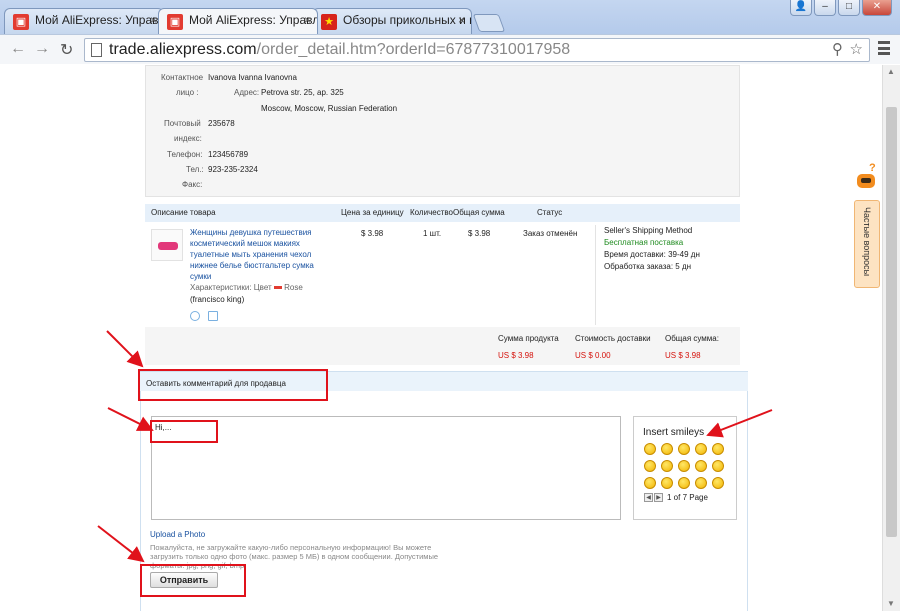 The height and width of the screenshot is (611, 900). What do you see at coordinates (837, 50) in the screenshot?
I see `zoom-icon: ⚲` at bounding box center [837, 50].